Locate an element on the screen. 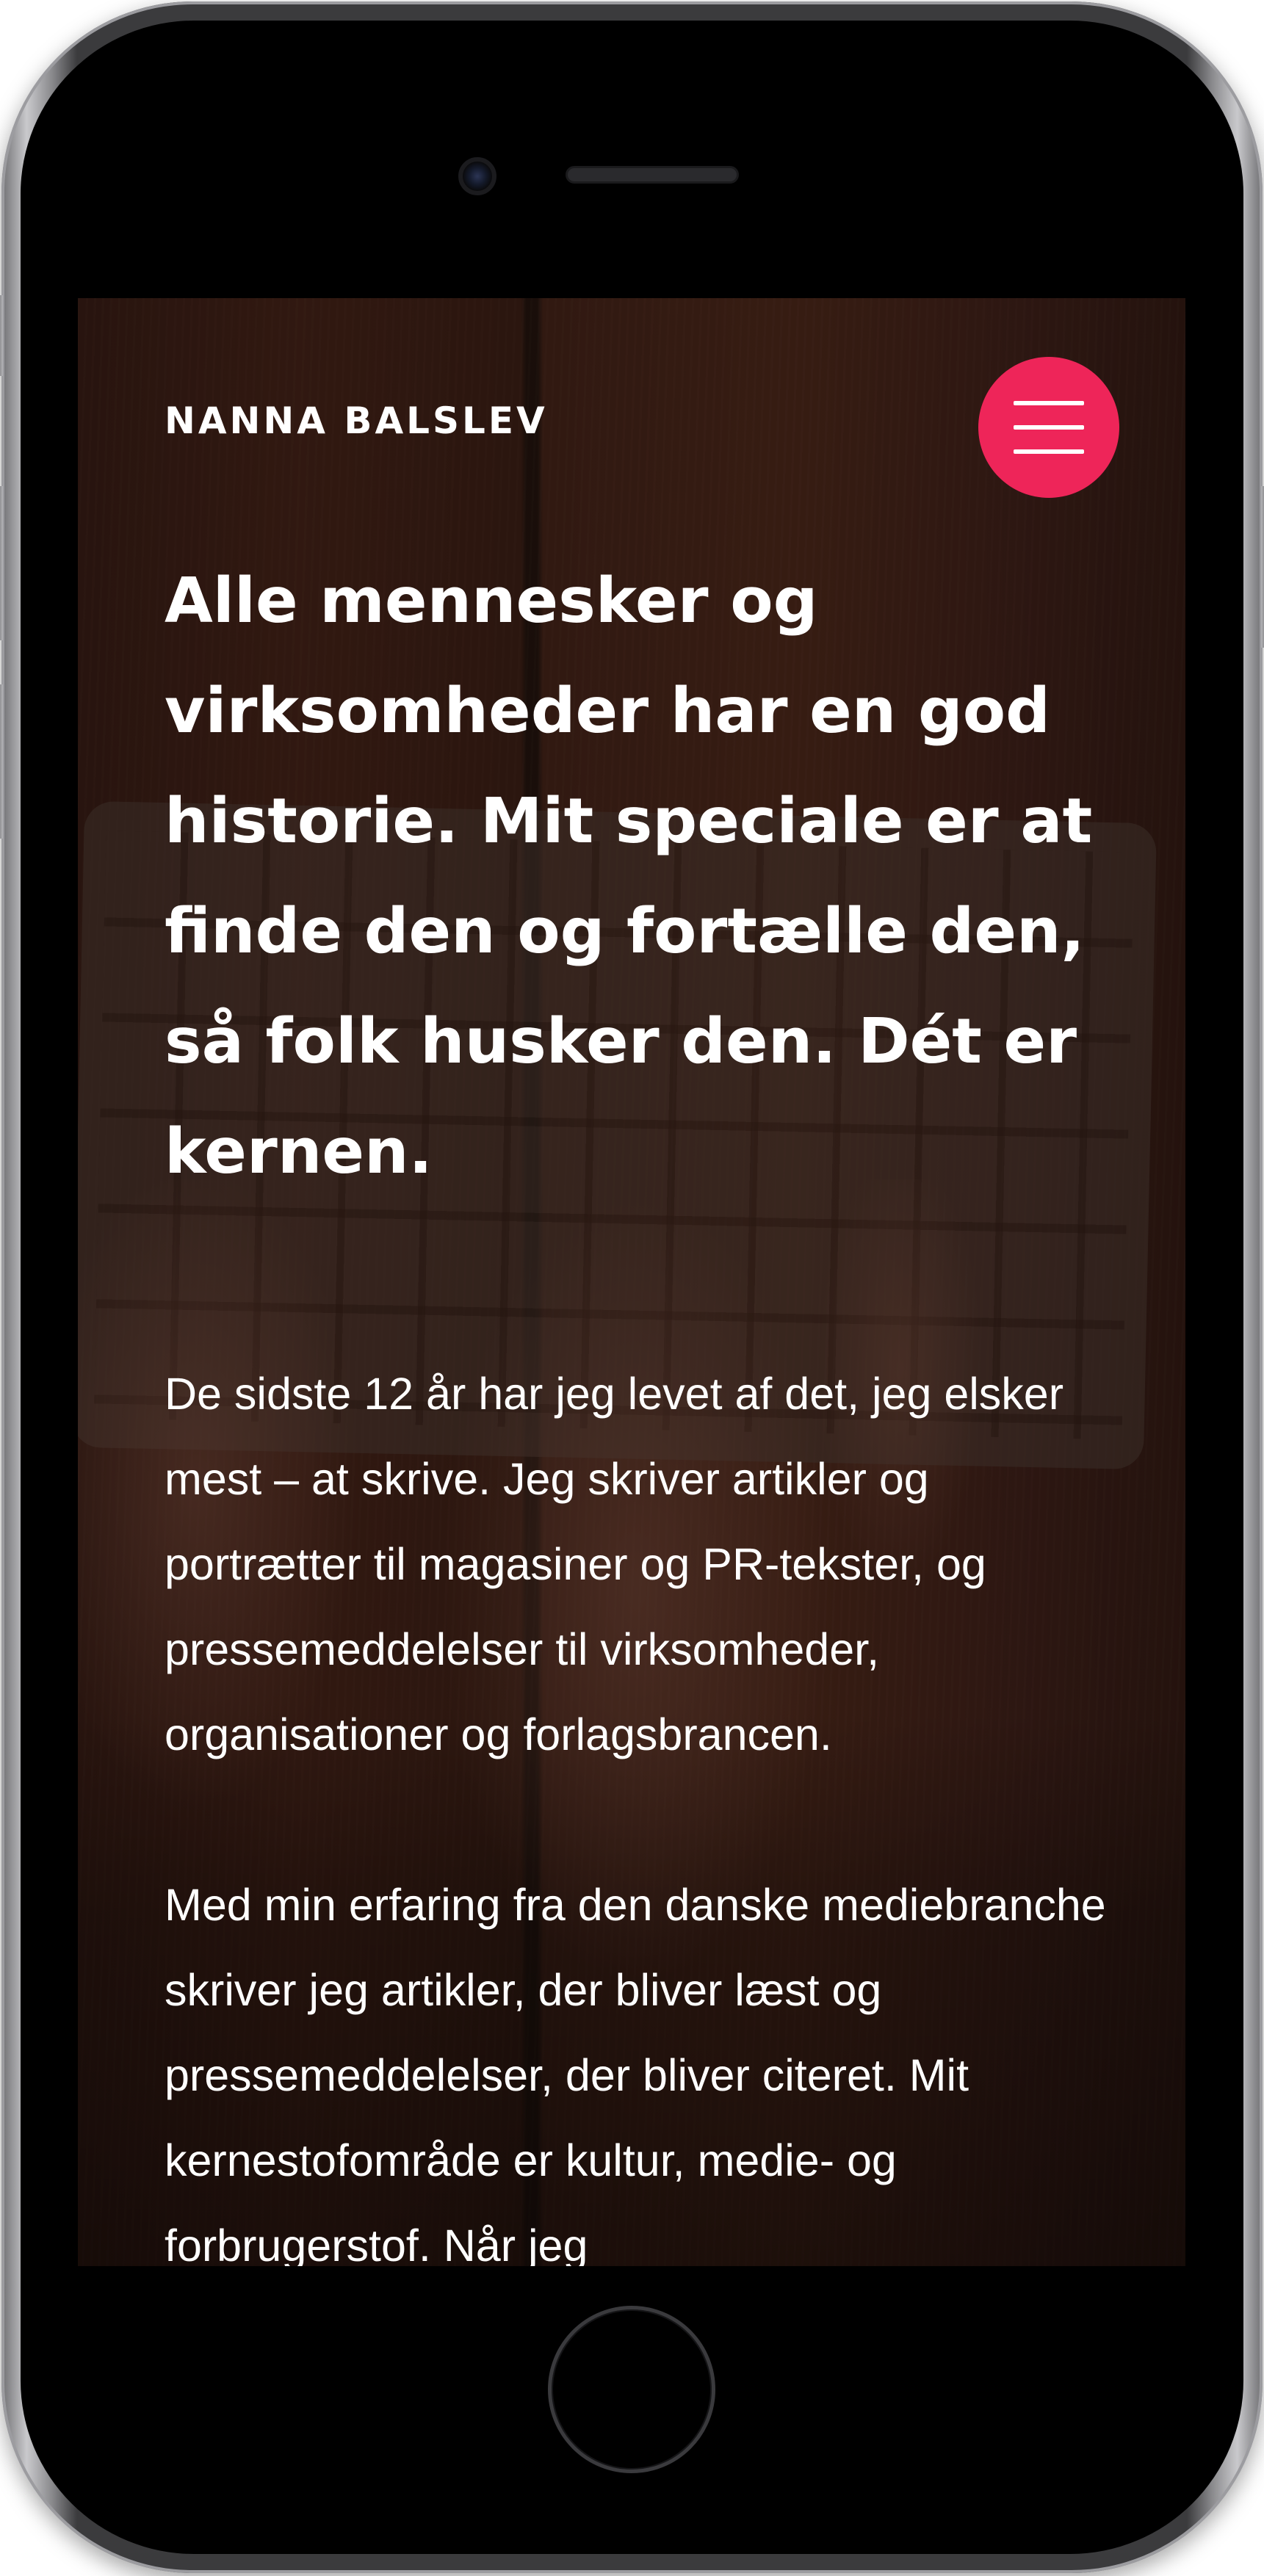 This screenshot has width=1264, height=2576. volume-up-button is located at coordinates (2, 563).